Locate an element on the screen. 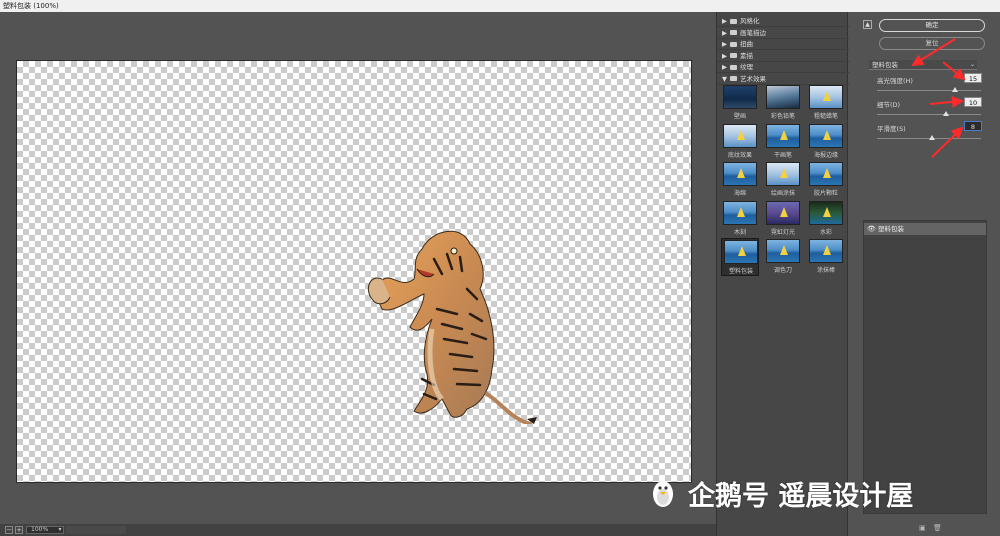 The height and width of the screenshot is (536, 1000). filter-thumb-label: 霓虹灯光 is located at coordinates (782, 232).